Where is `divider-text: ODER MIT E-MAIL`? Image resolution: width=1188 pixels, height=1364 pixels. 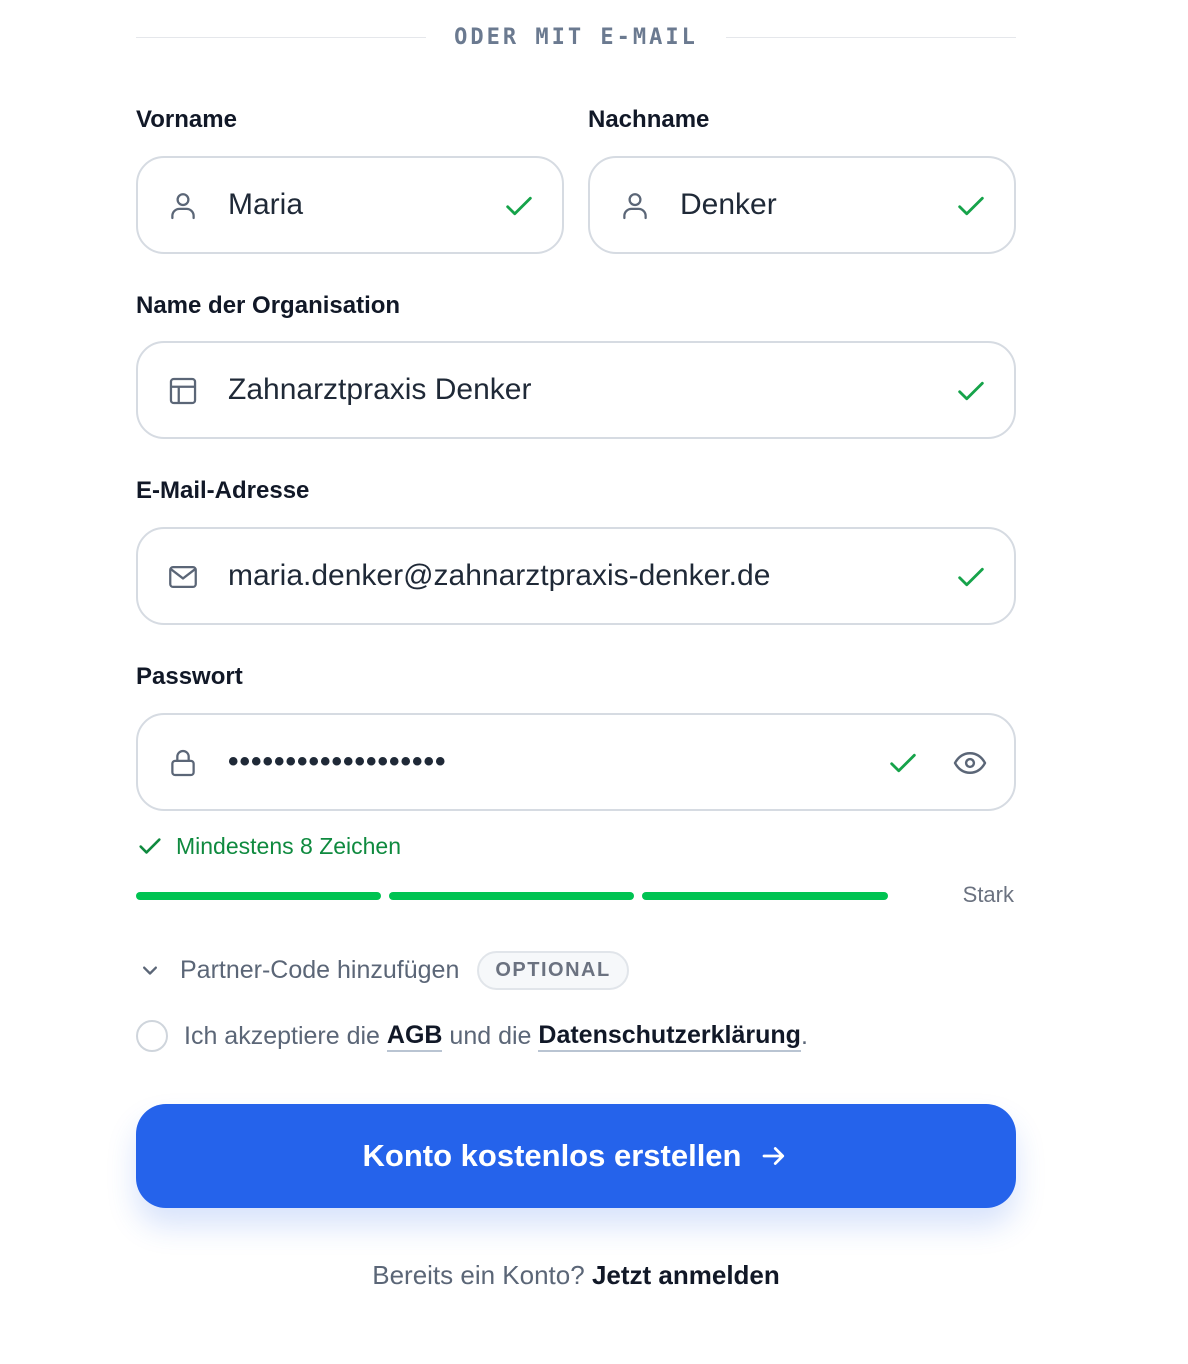 divider-text: ODER MIT E-MAIL is located at coordinates (576, 37).